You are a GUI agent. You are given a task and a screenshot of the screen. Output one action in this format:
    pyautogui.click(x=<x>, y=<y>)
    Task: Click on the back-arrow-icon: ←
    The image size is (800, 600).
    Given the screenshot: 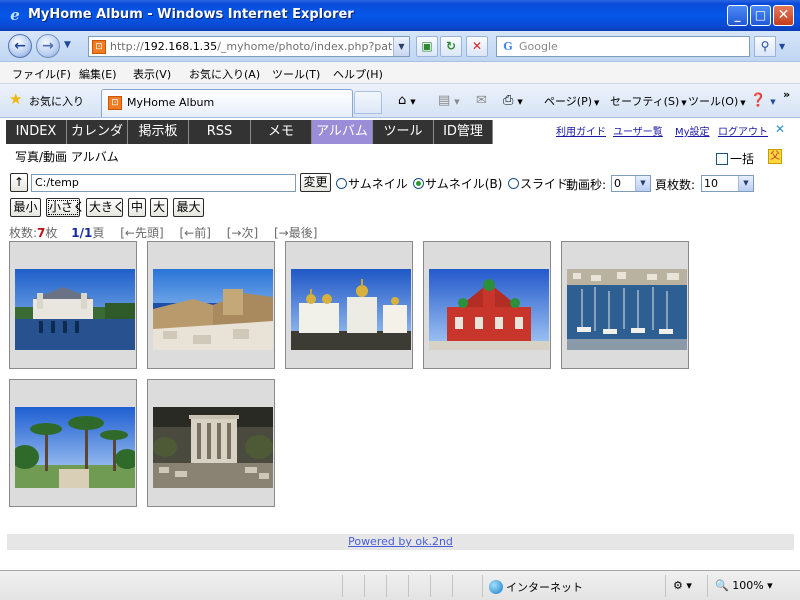 What is the action you would take?
    pyautogui.click(x=20, y=46)
    